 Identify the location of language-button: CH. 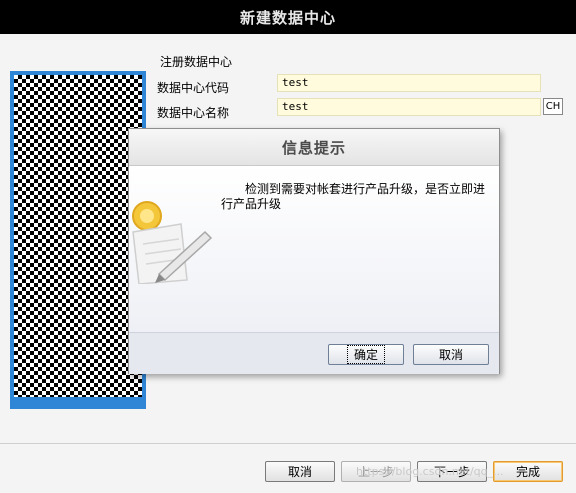
(553, 106).